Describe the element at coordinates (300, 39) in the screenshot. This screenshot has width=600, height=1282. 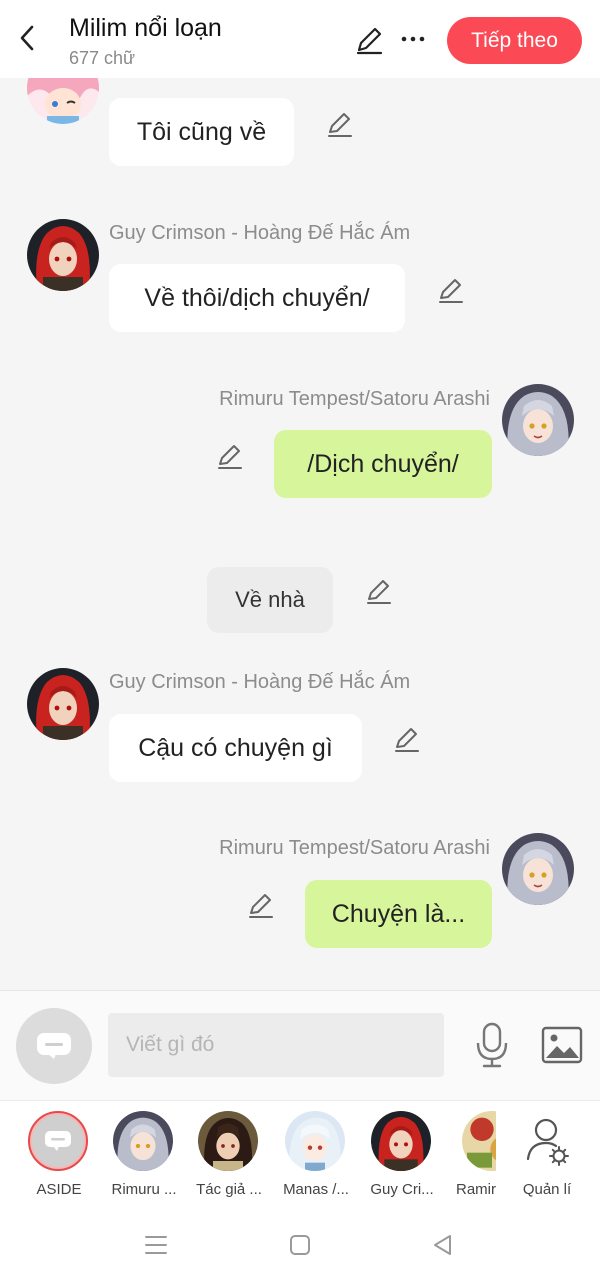
I see `top-header: Milim nổi loạn 677 chữ Tiếp theo` at that location.